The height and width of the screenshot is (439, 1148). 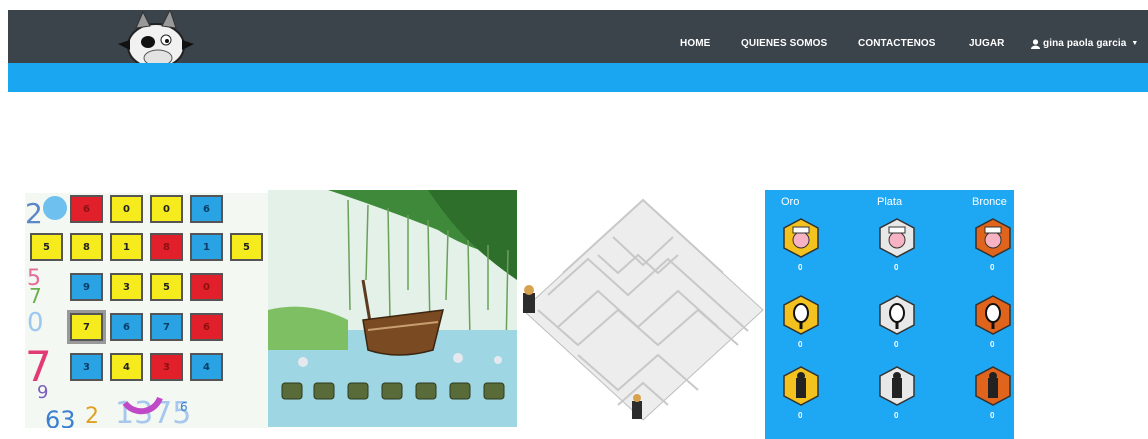 I want to click on user-icon, so click(x=1035, y=43).